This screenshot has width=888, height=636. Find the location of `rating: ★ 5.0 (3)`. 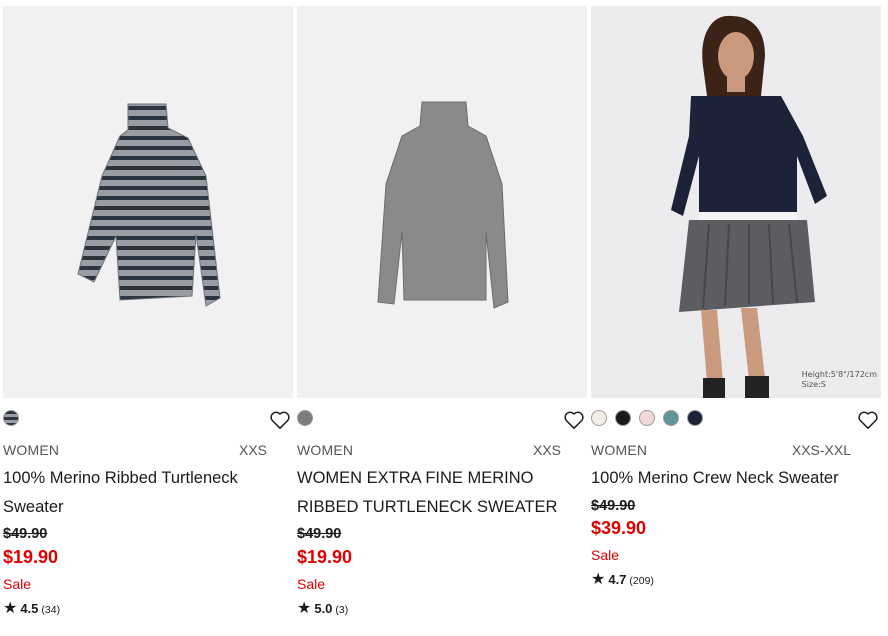

rating: ★ 5.0 (3) is located at coordinates (322, 608).